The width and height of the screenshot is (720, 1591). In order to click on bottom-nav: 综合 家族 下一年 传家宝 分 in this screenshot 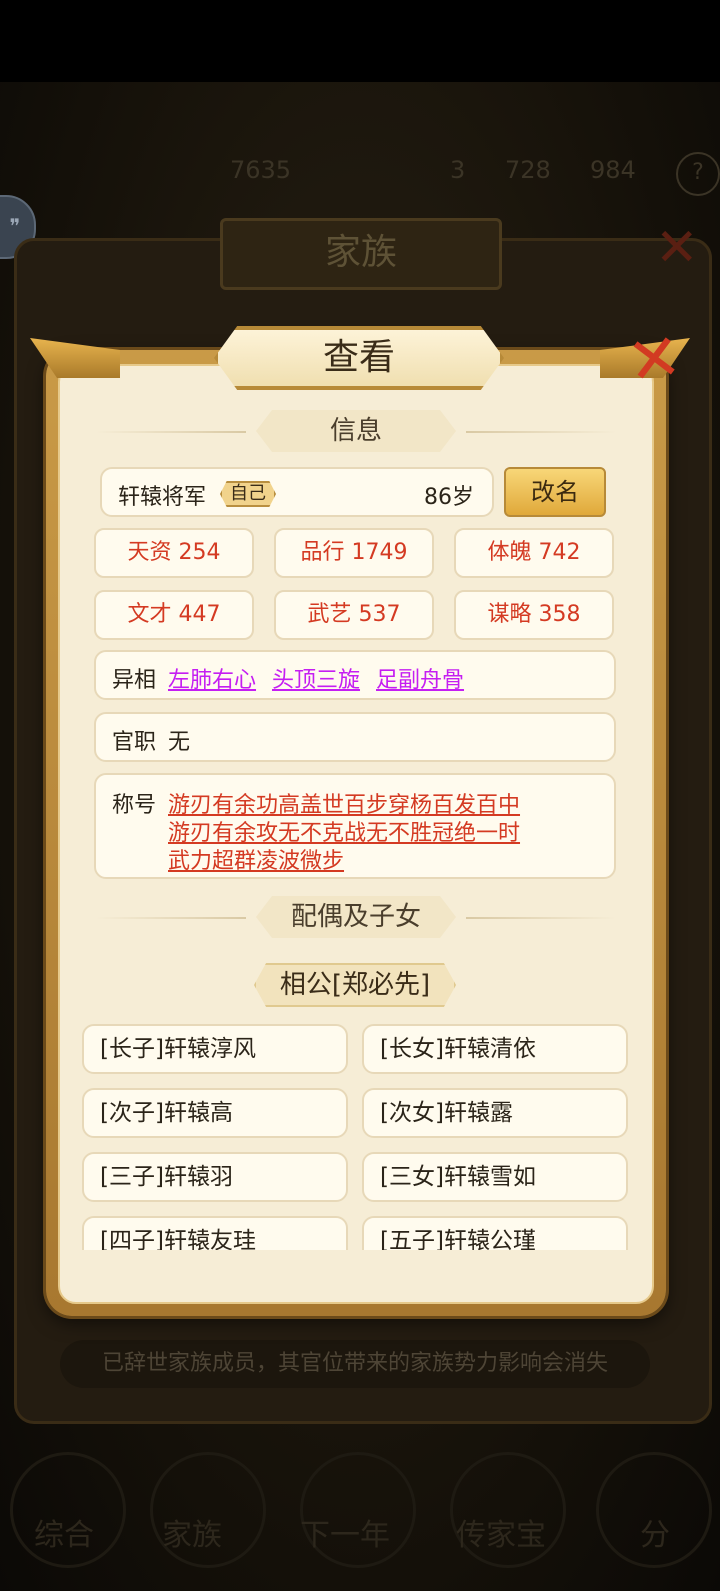, I will do `click(360, 1515)`.